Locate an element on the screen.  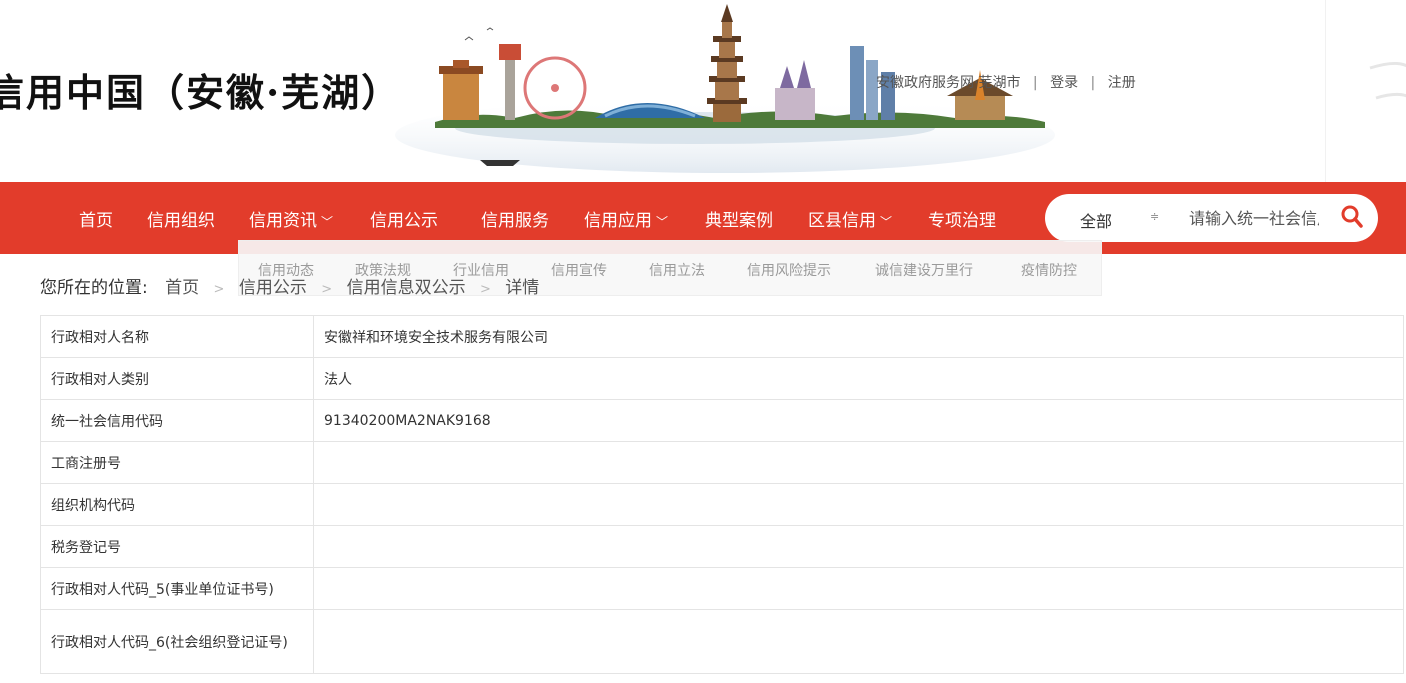
nav-item-credit-news: 信用资讯 ﹀ is located at coordinates (291, 218).